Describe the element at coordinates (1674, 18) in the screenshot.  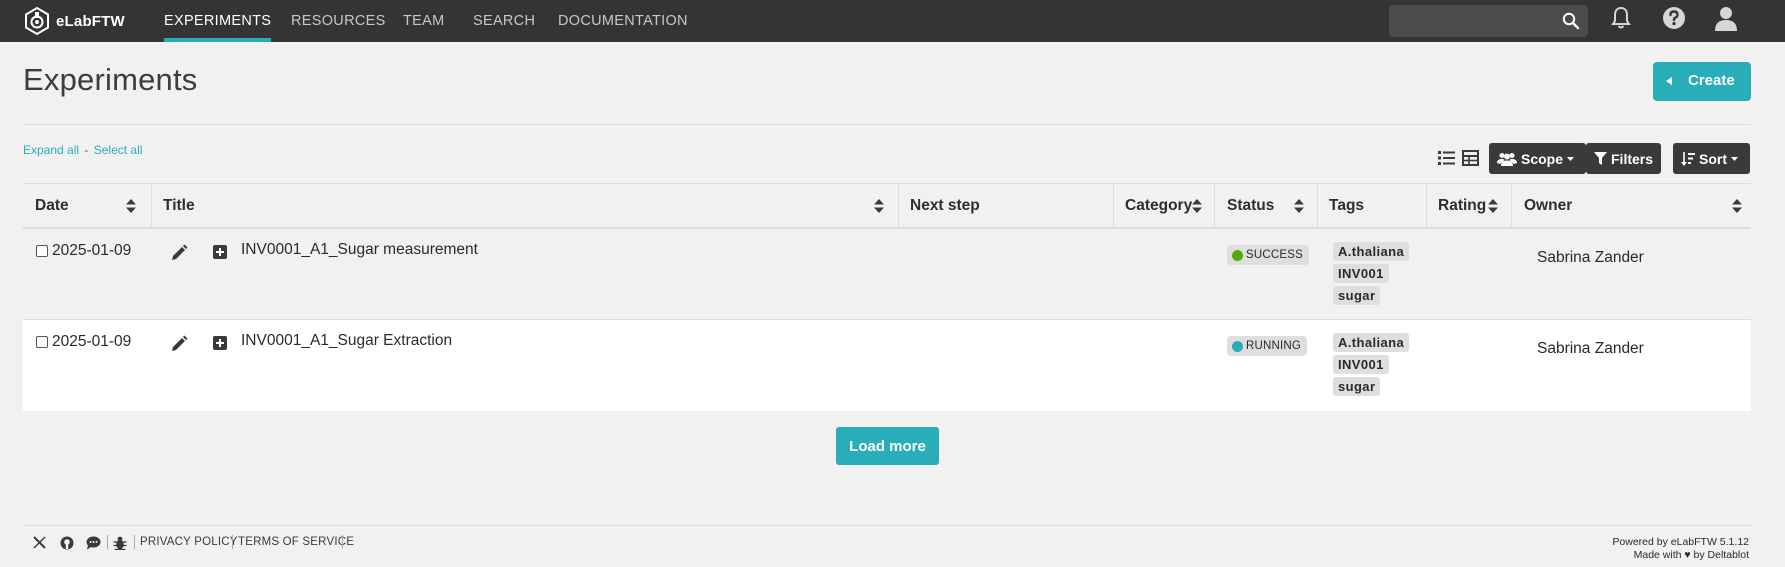
I see `help-icon` at that location.